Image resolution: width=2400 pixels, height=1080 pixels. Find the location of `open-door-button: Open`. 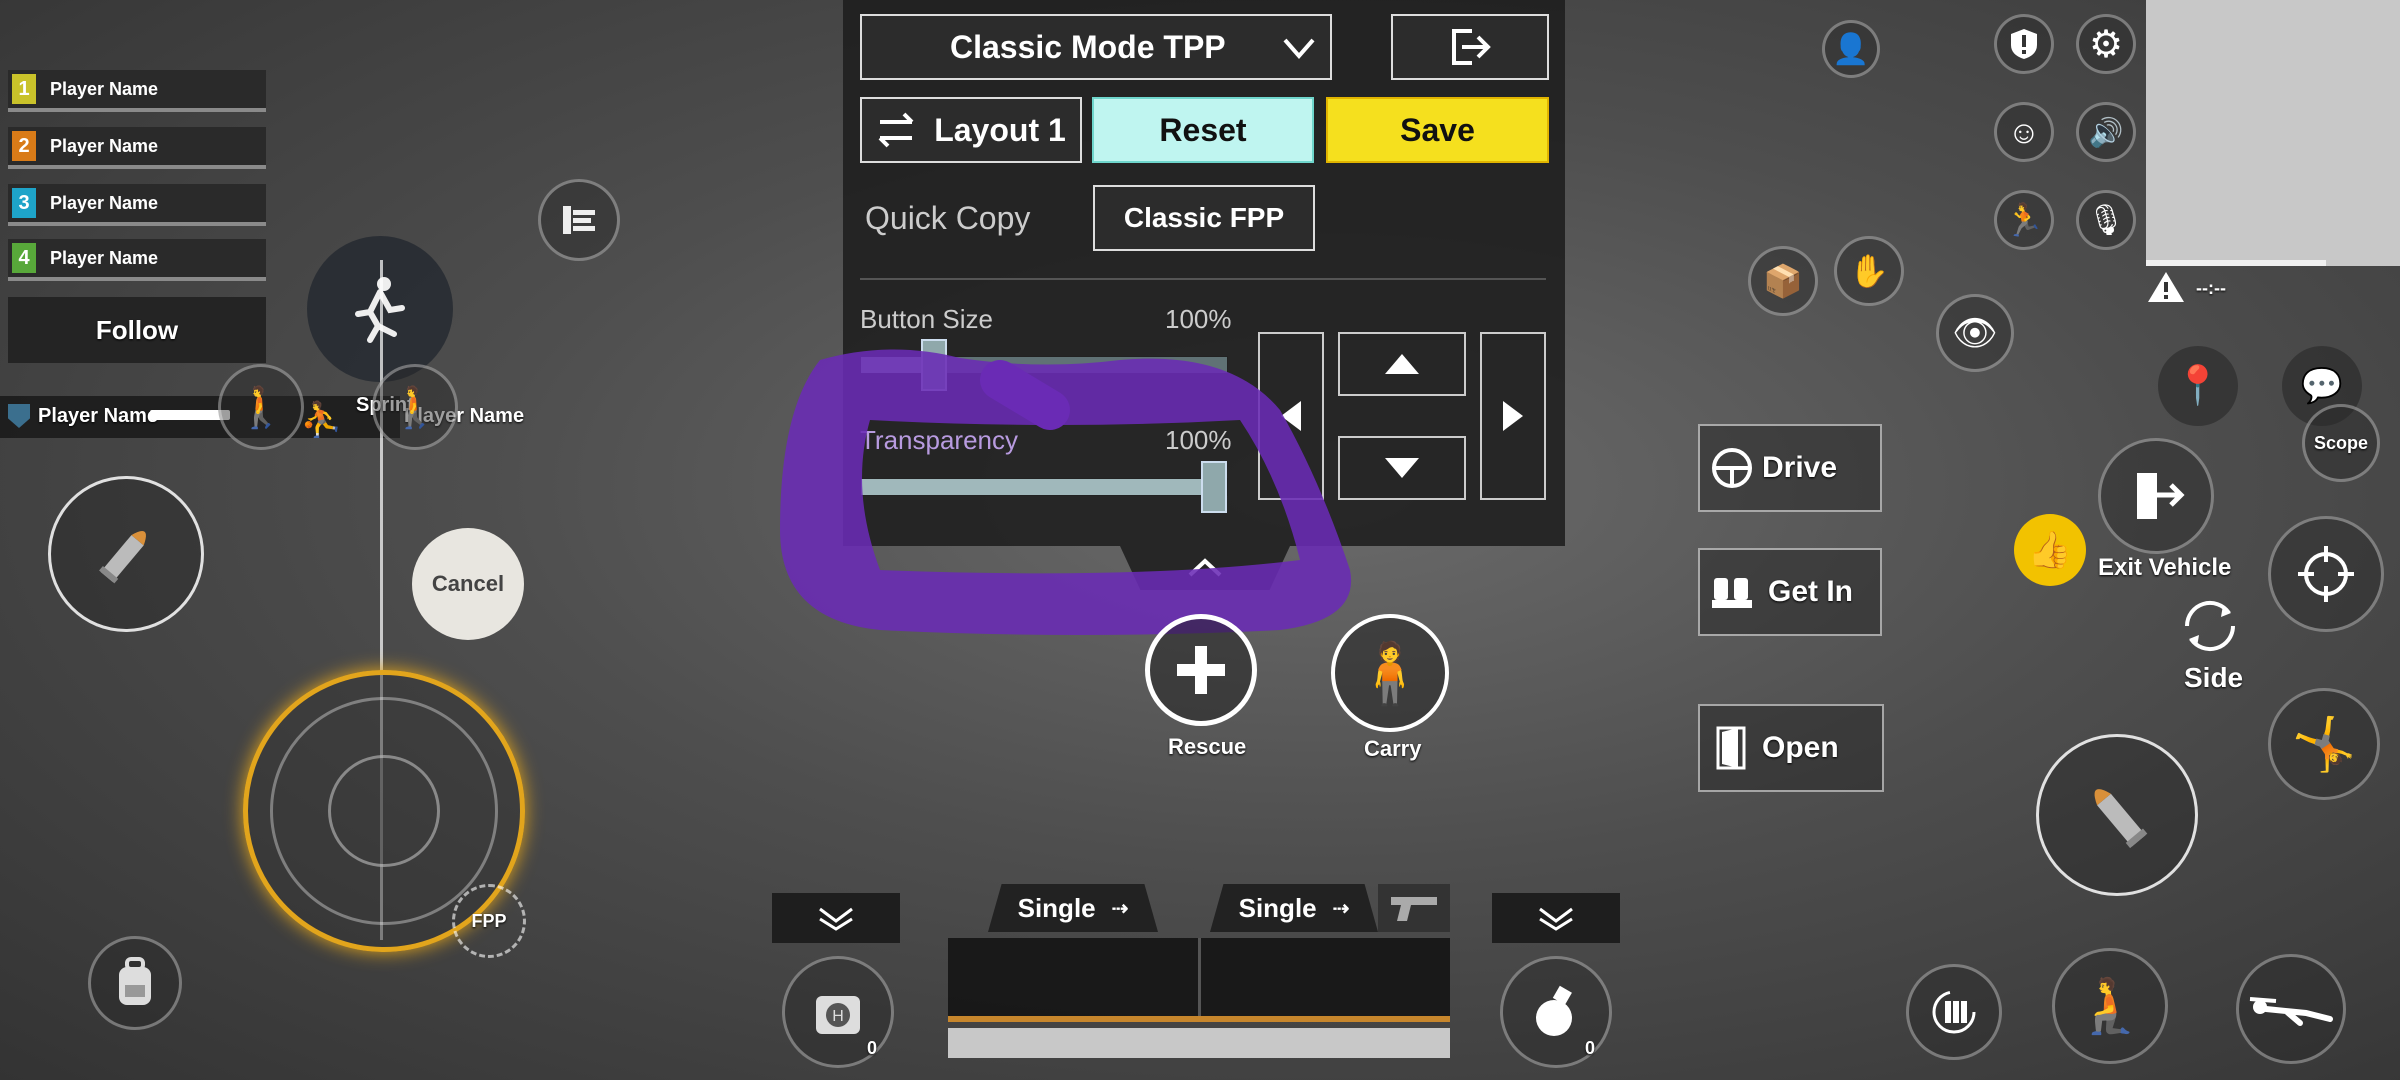

open-door-button: Open is located at coordinates (1791, 748).